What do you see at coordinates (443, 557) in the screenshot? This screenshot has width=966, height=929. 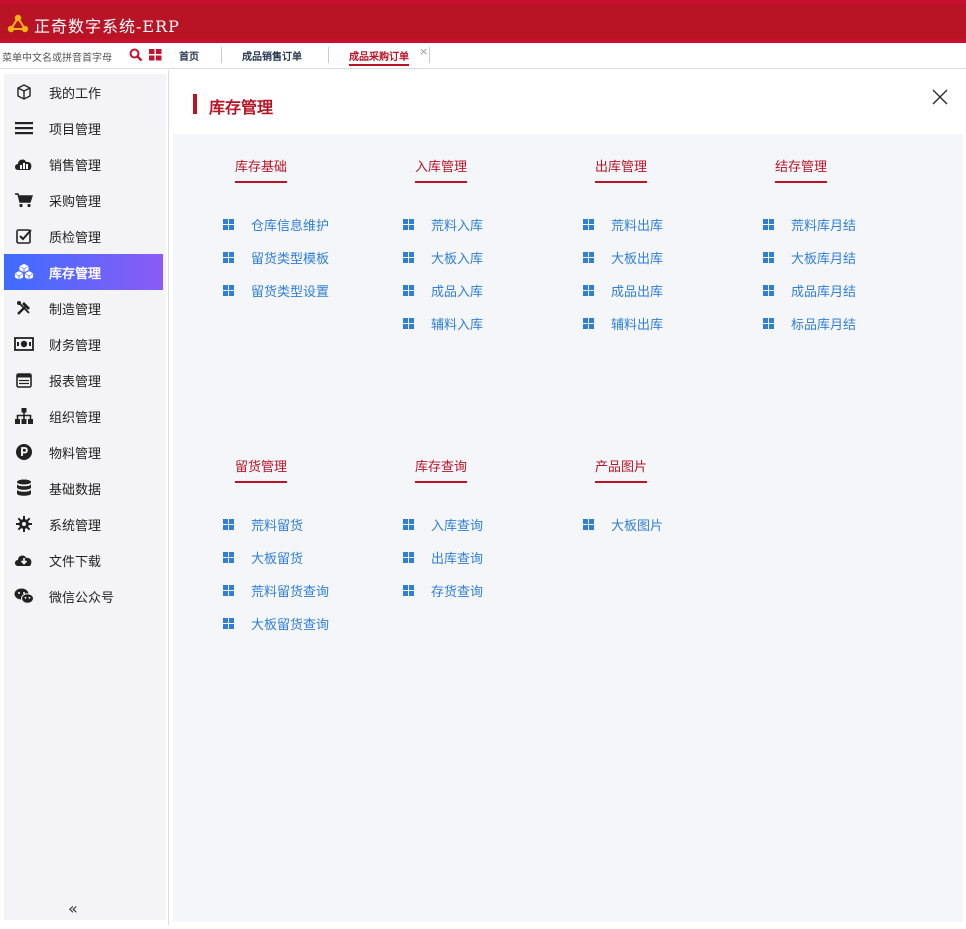 I see `menu-link: 出库查询` at bounding box center [443, 557].